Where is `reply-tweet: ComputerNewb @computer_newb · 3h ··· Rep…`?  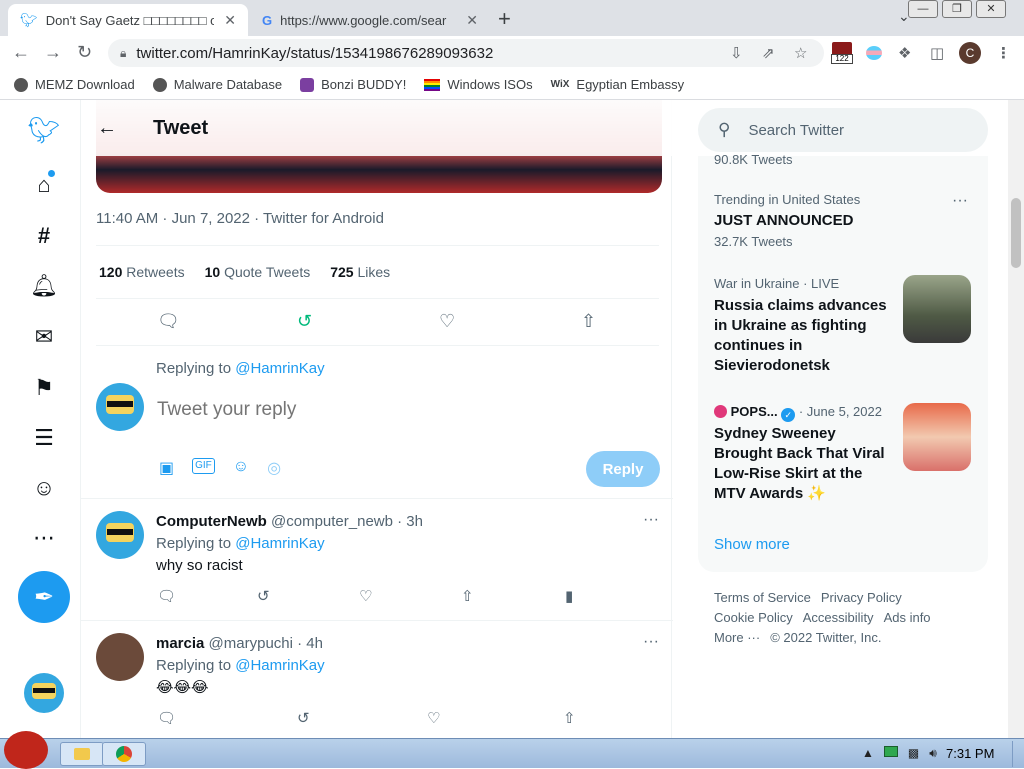 reply-tweet: ComputerNewb @computer_newb · 3h ··· Rep… is located at coordinates (377, 559).